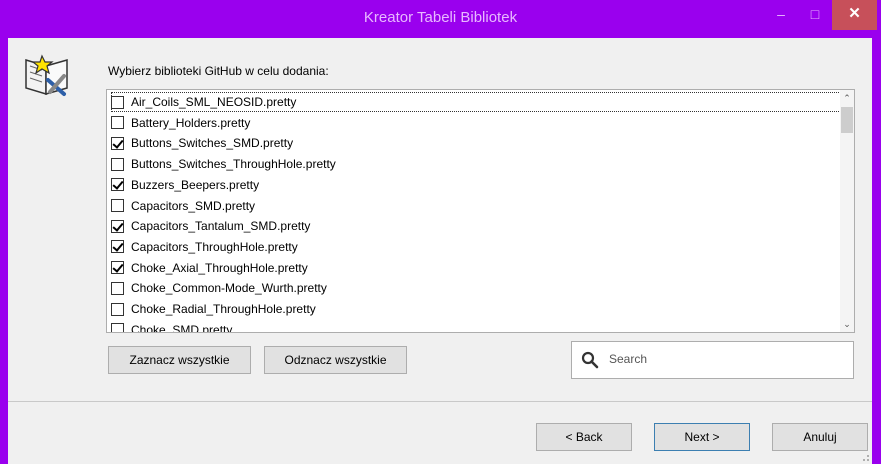 The width and height of the screenshot is (881, 464). I want to click on list-item: Choke_Axial_ThroughHole.pretty, so click(476, 268).